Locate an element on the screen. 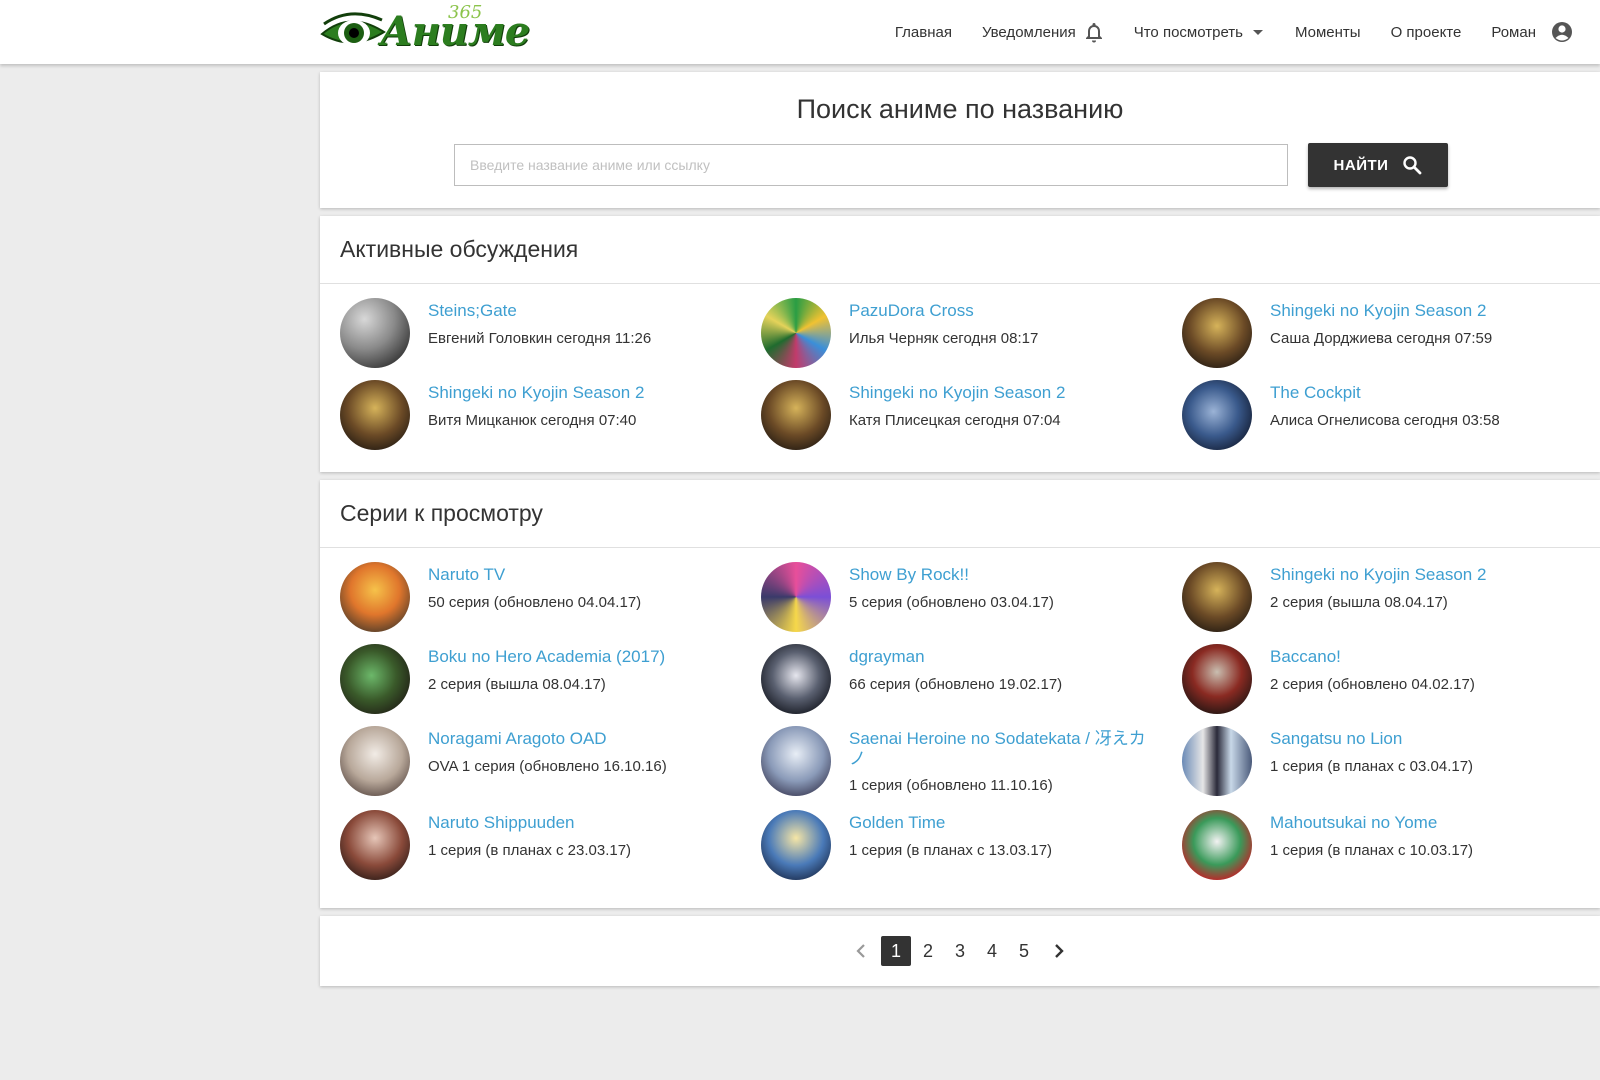 This screenshot has height=1080, width=1600. previous-page-button is located at coordinates (861, 951).